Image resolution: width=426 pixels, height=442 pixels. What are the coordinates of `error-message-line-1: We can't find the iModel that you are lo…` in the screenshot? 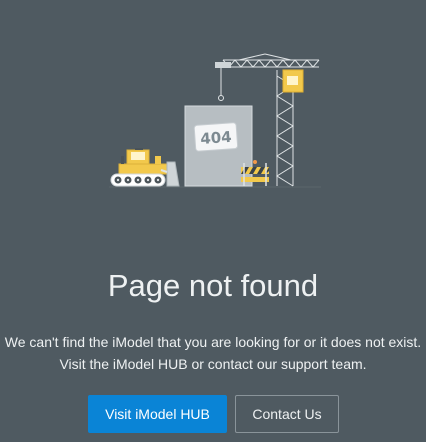 It's located at (213, 342).